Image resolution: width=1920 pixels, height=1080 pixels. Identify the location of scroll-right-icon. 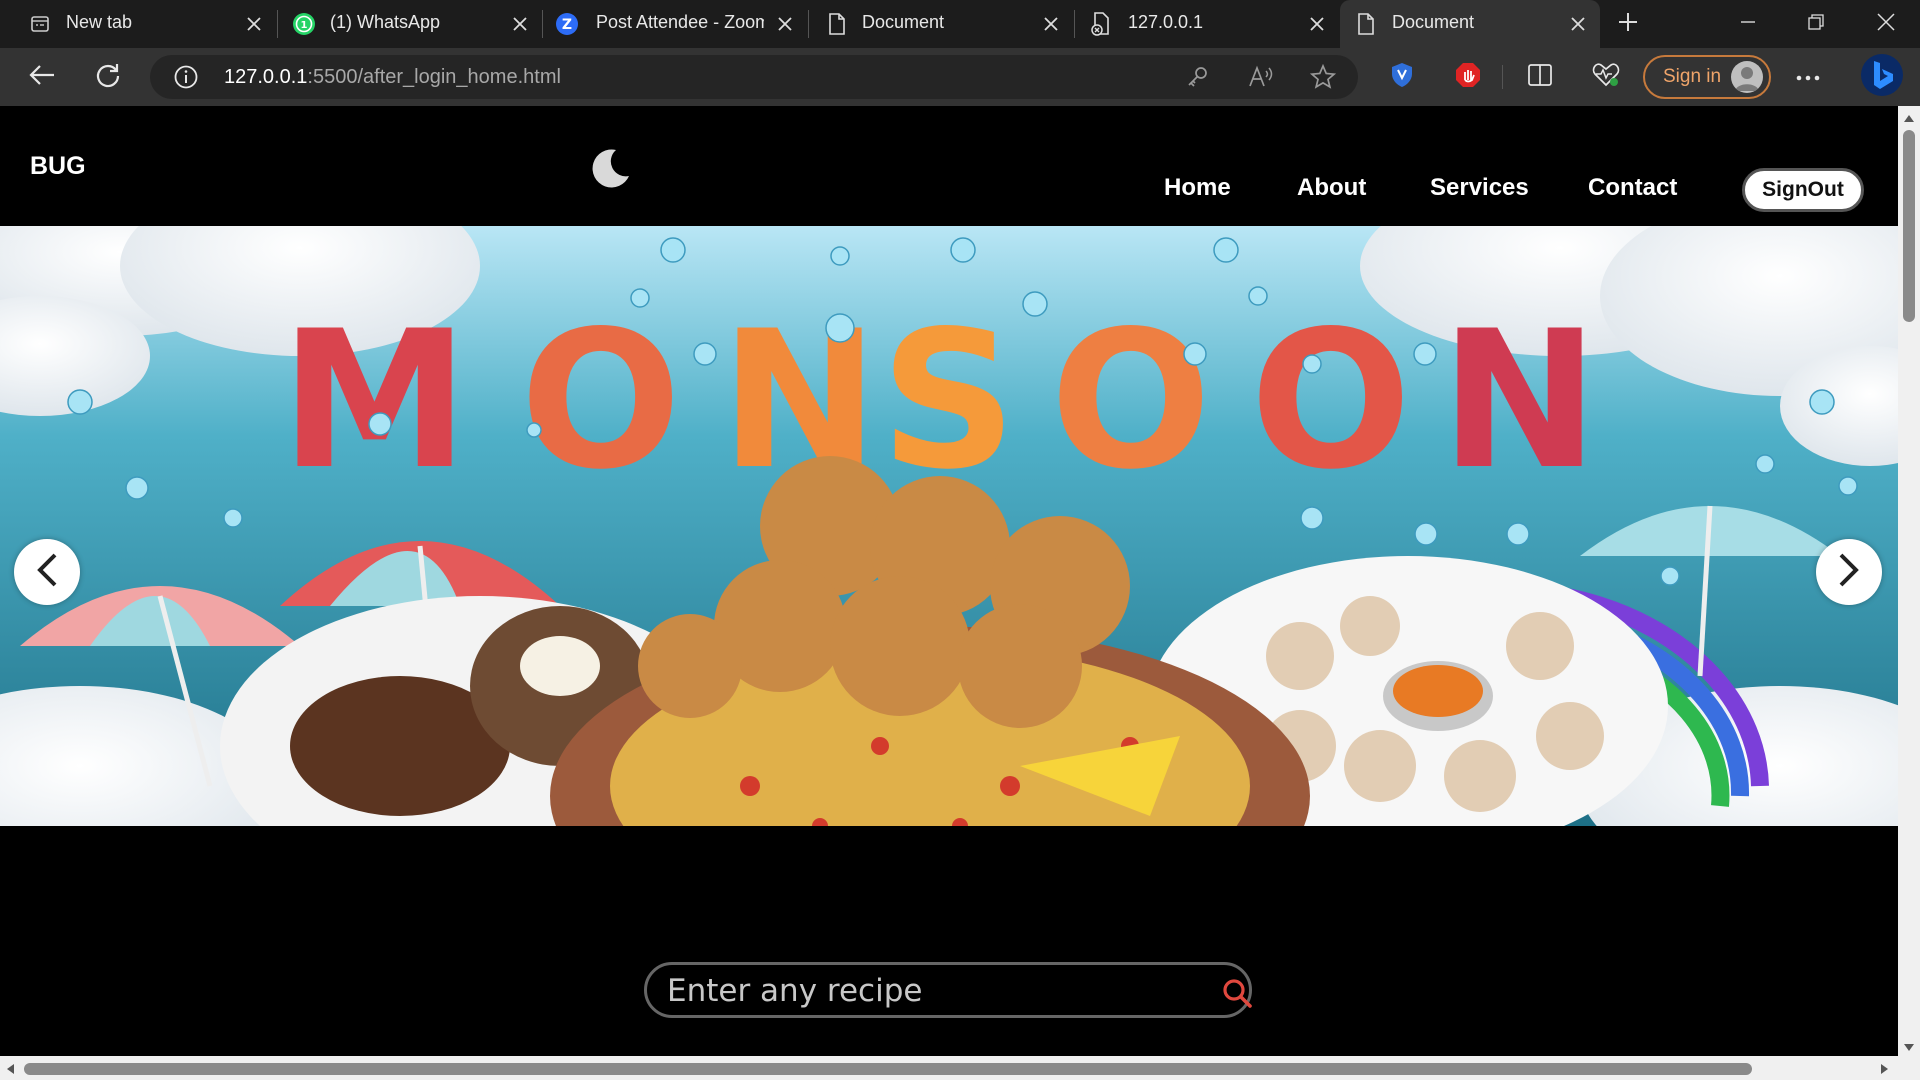
(1885, 1071).